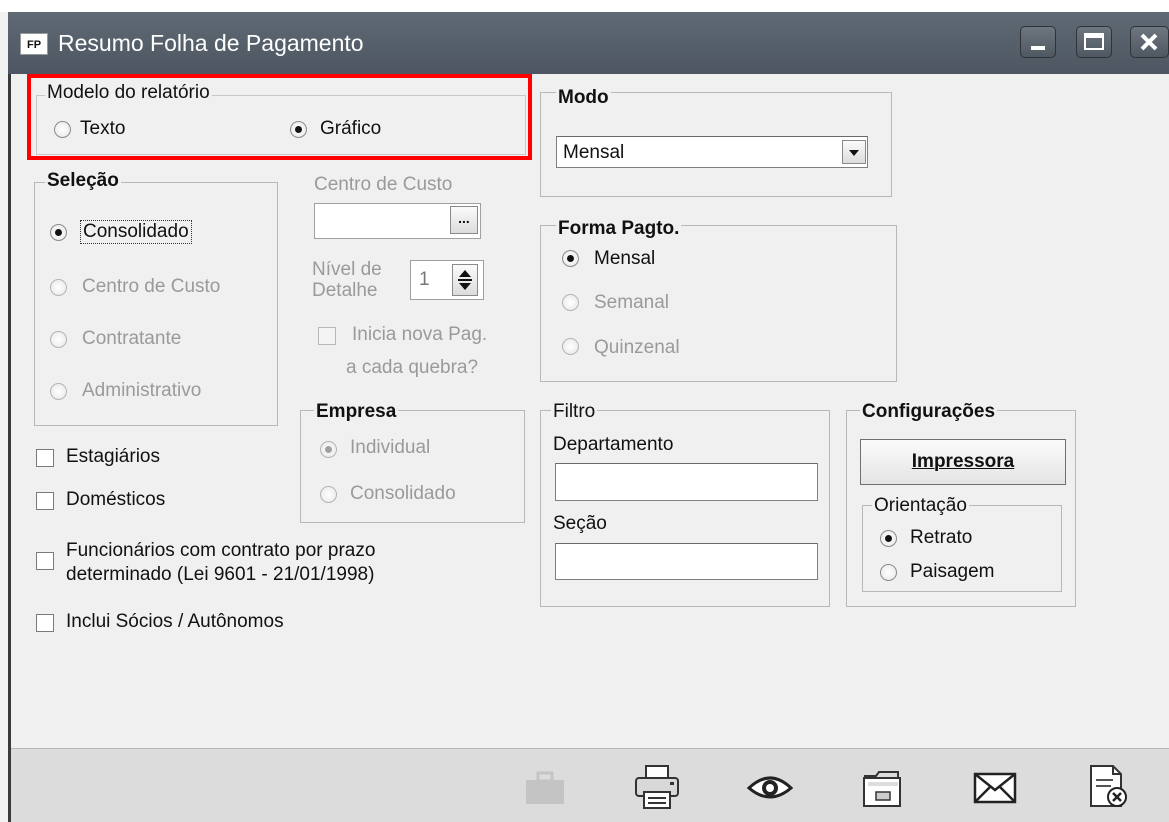 This screenshot has height=822, width=1169. I want to click on spin-arrows-icon, so click(465, 280).